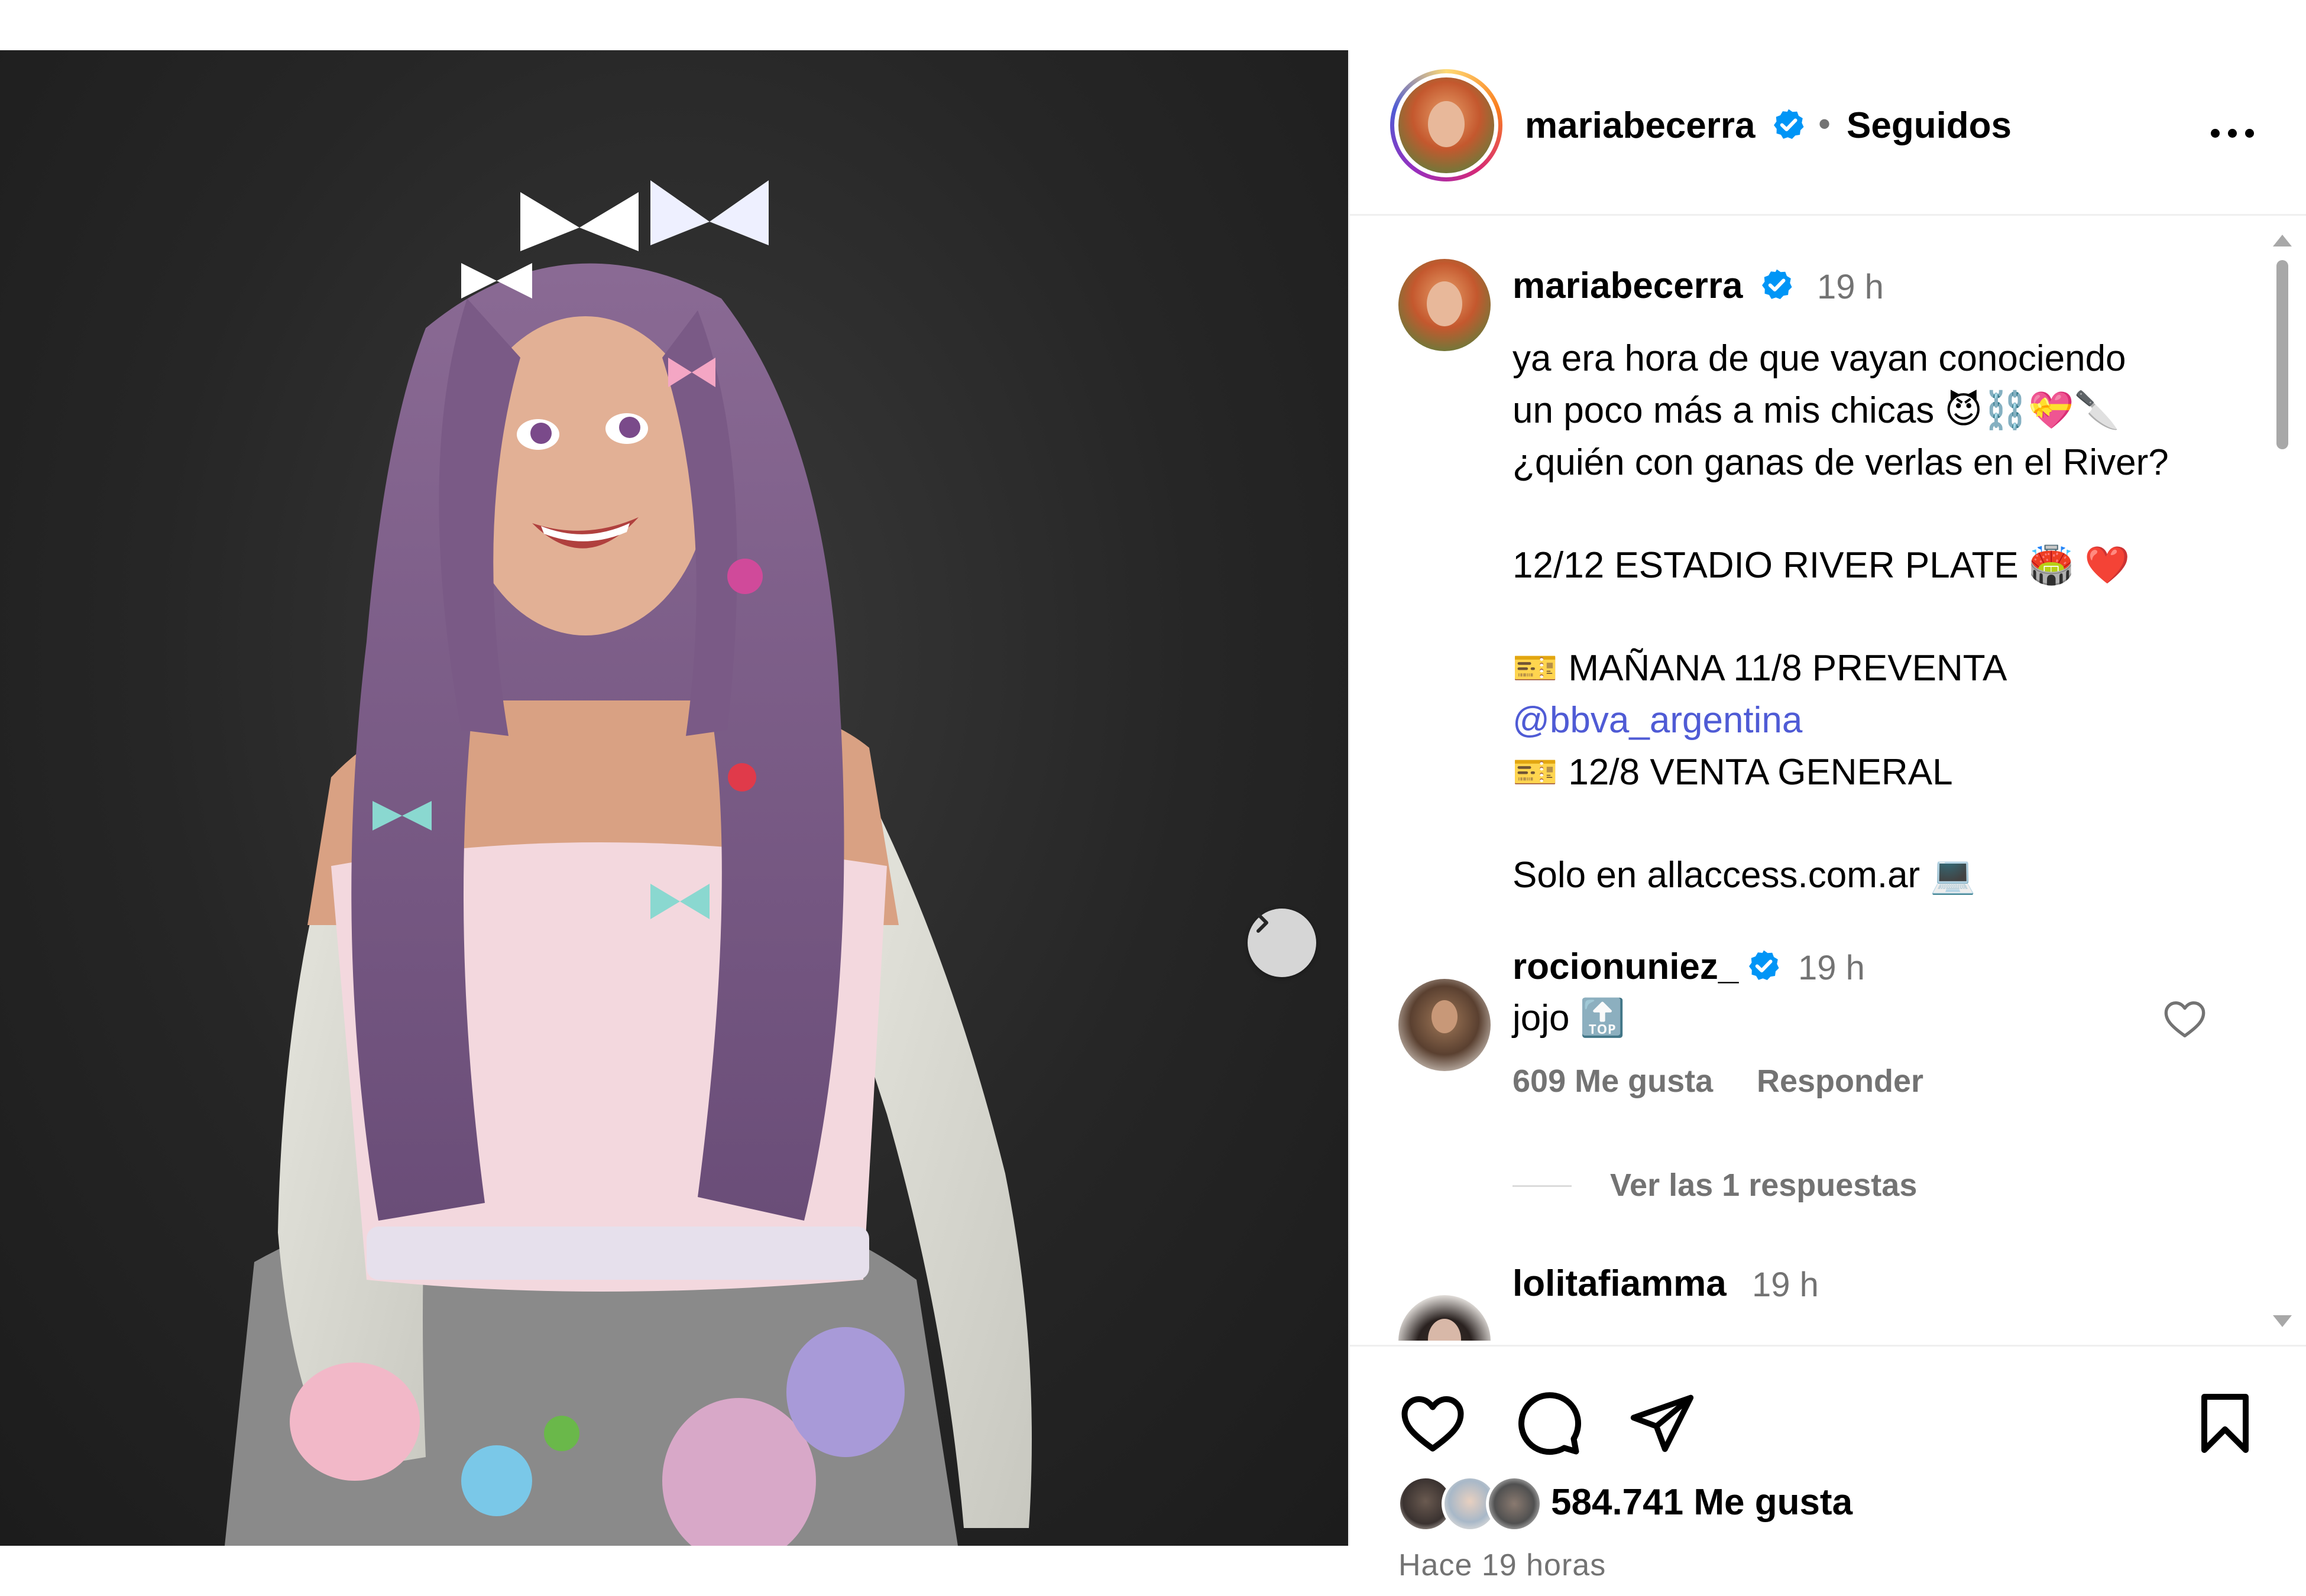 Image resolution: width=2306 pixels, height=1596 pixels. What do you see at coordinates (1759, 668) in the screenshot?
I see `caption-line: 🎫 MAÑANA 11/8 PREVENTA` at bounding box center [1759, 668].